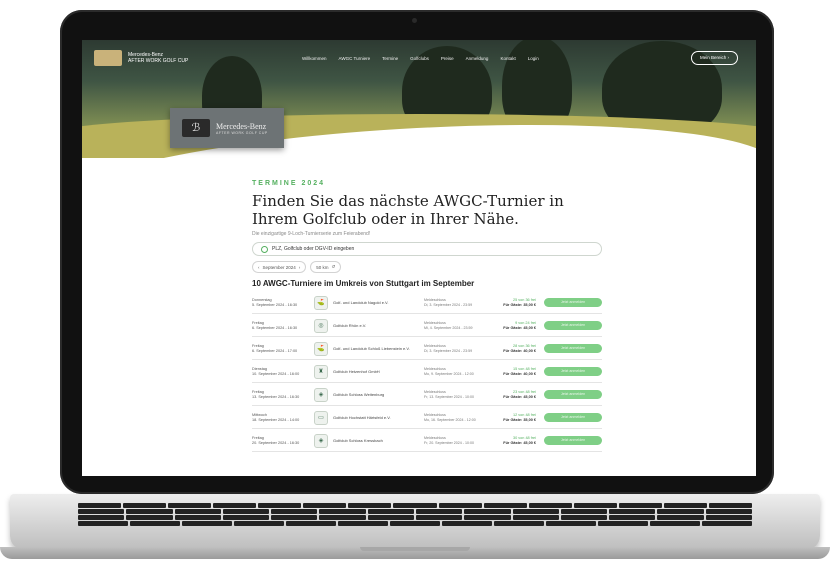 Image resolution: width=830 pixels, height=572 pixels. What do you see at coordinates (283, 418) in the screenshot?
I see `event-date-cell: Mittwoch 18. September 2024 - 14:00` at bounding box center [283, 418].